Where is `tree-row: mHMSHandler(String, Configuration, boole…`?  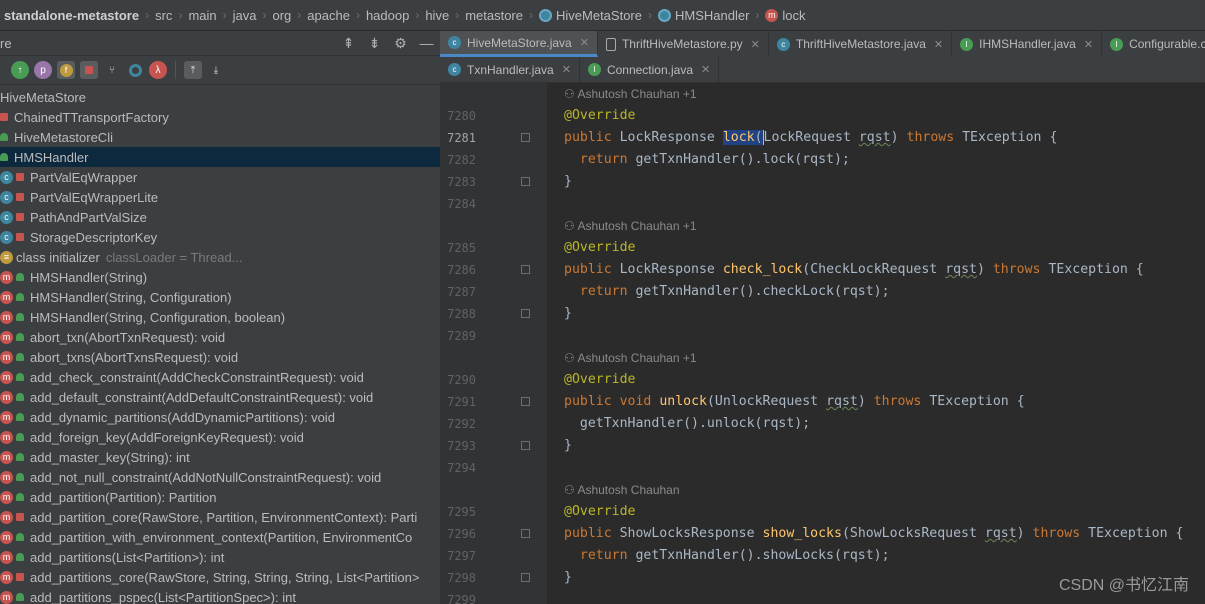
tree-row: mHMSHandler(String, Configuration, boole… is located at coordinates (220, 317).